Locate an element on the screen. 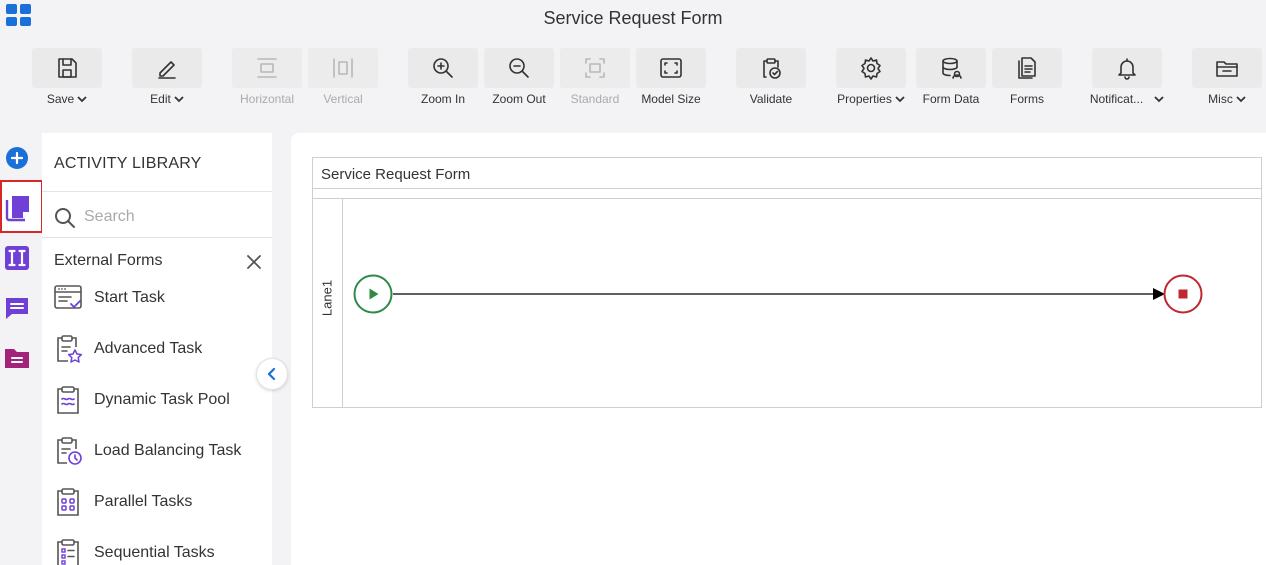 This screenshot has width=1266, height=565. zoom-in-icon is located at coordinates (443, 68).